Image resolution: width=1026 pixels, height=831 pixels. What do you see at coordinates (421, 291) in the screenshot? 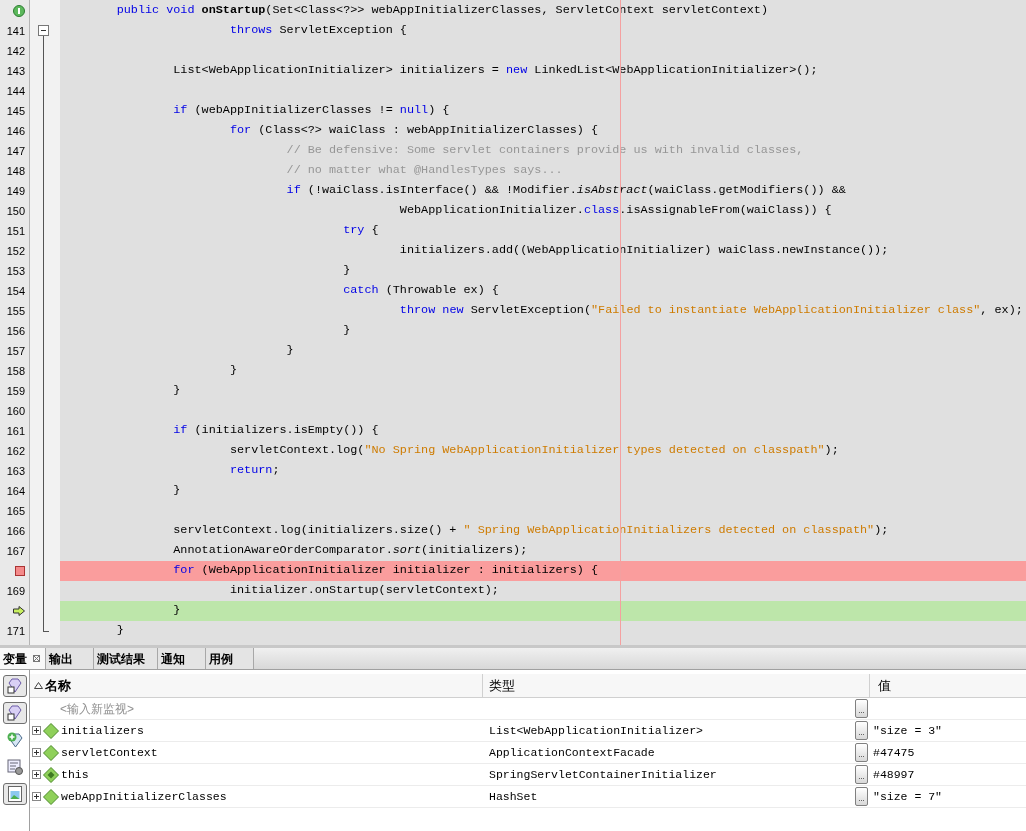
I see `code-line: catch (Throwable ex) {` at bounding box center [421, 291].